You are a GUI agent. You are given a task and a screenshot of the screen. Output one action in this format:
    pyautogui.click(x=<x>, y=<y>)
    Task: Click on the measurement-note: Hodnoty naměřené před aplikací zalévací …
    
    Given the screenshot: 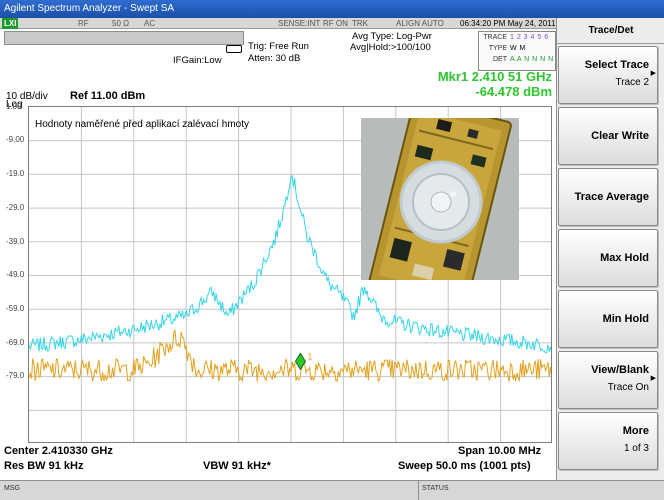 What is the action you would take?
    pyautogui.click(x=142, y=124)
    